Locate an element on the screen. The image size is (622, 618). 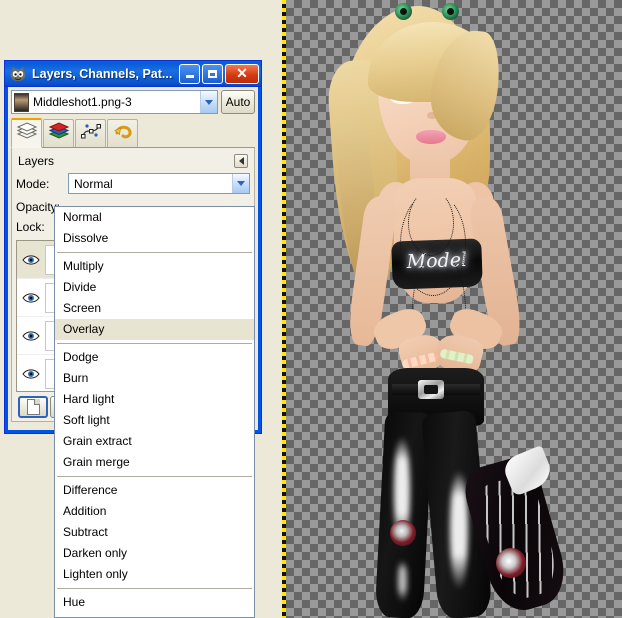
menu-item-overlay: Overlay is located at coordinates (154, 329).